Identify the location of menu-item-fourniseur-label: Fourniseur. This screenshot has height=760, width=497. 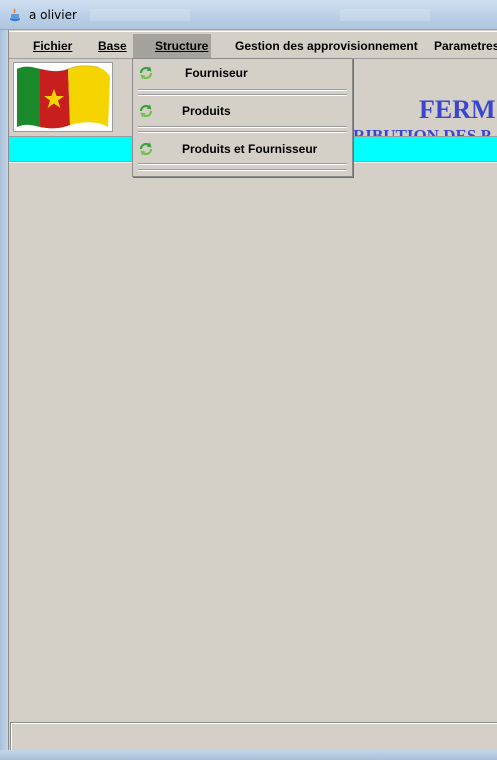
(216, 73).